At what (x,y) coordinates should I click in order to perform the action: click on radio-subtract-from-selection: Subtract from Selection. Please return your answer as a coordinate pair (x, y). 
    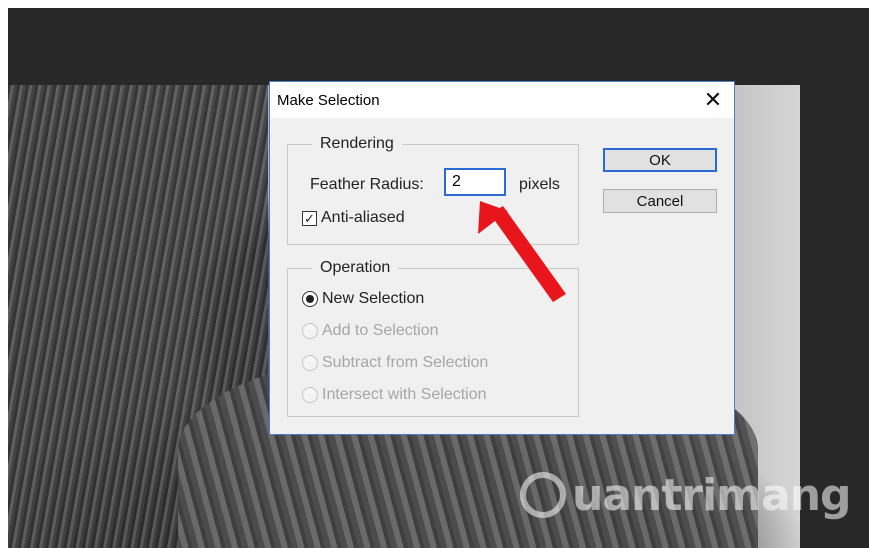
    Looking at the image, I should click on (395, 363).